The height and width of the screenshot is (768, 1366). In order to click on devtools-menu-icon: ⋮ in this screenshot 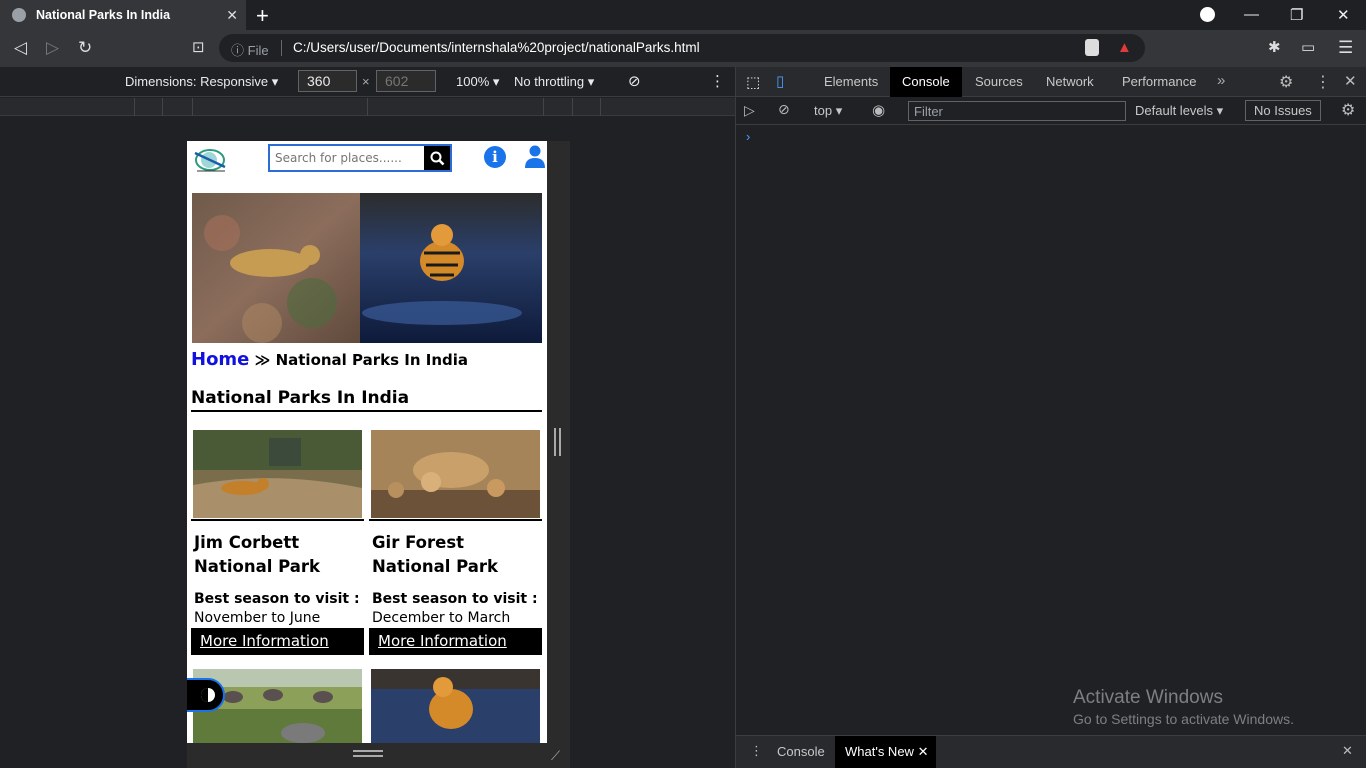, I will do `click(1323, 82)`.